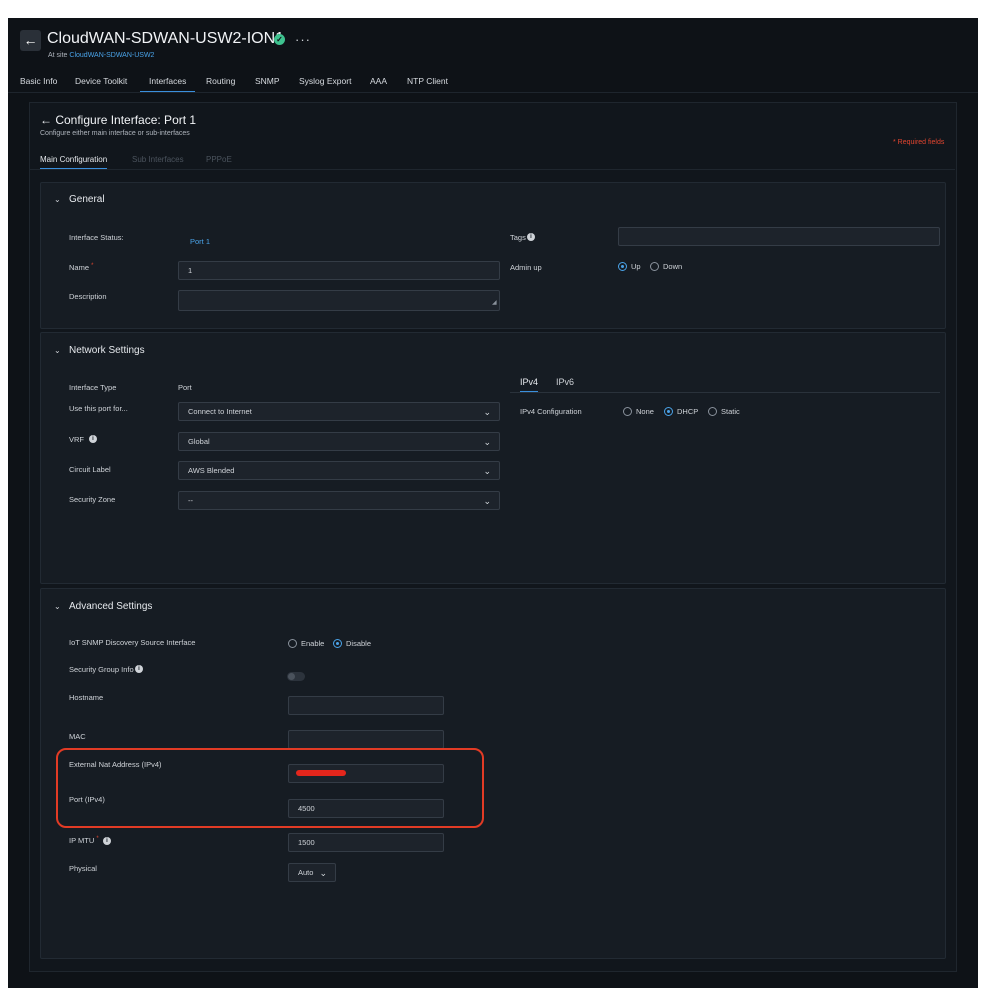 This screenshot has width=993, height=999. Describe the element at coordinates (622, 266) in the screenshot. I see `admin-up-radio-up` at that location.